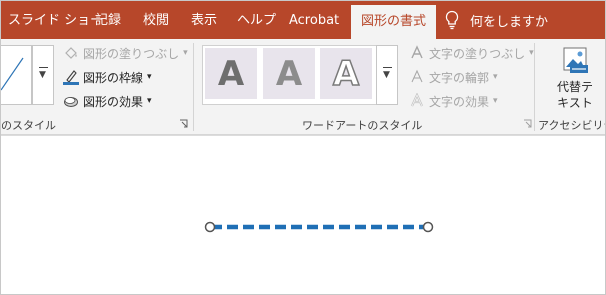 This screenshot has width=606, height=295. Describe the element at coordinates (55, 20) in the screenshot. I see `tab-slide-show: スライド ショー` at that location.